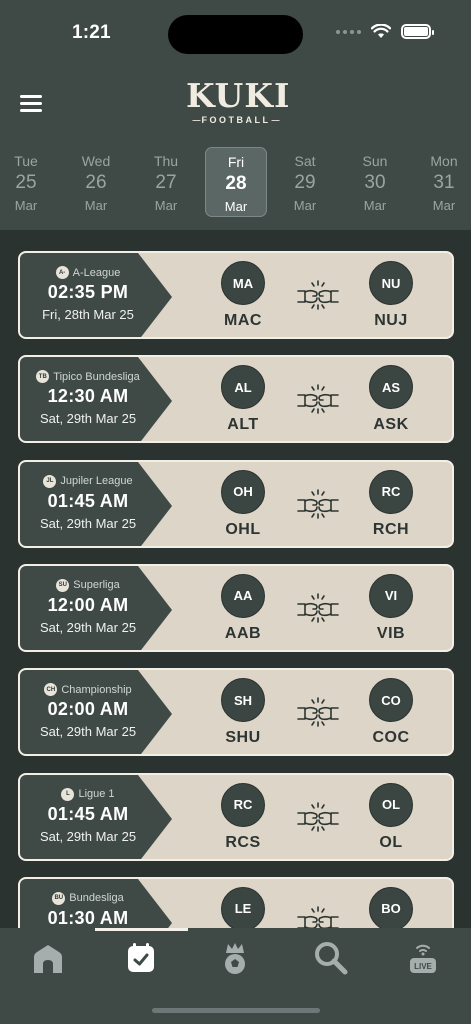 Image resolution: width=471 pixels, height=1024 pixels. Describe the element at coordinates (391, 399) in the screenshot. I see `away-team: AS ASK` at that location.